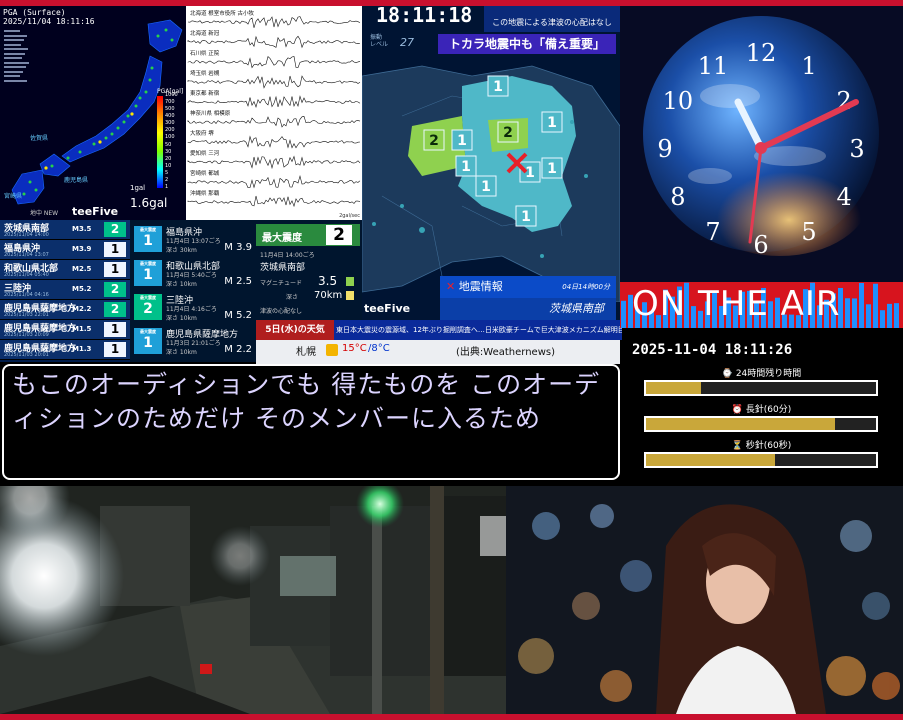  I want to click on seismogram-station-label: 石川県 正院, so click(205, 54).